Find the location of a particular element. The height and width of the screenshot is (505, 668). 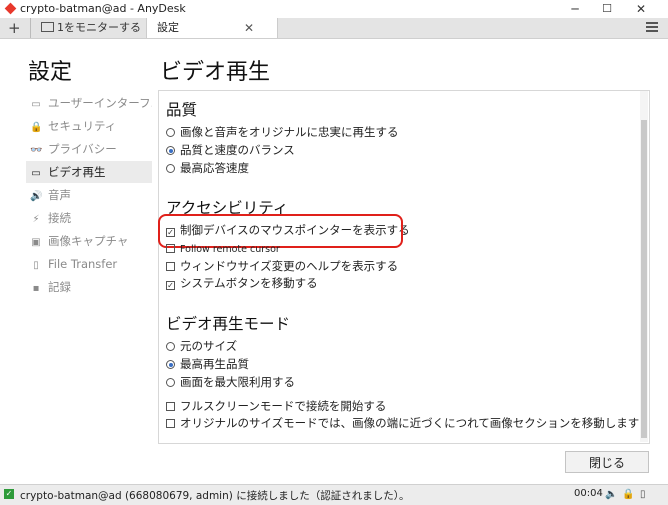

session-time: 00:04 is located at coordinates (588, 493).